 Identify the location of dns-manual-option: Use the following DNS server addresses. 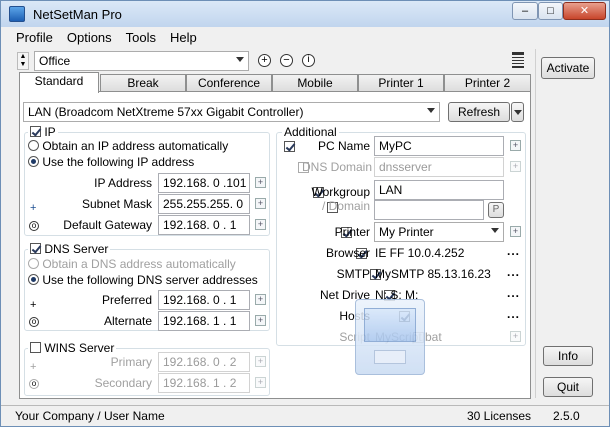
(143, 280).